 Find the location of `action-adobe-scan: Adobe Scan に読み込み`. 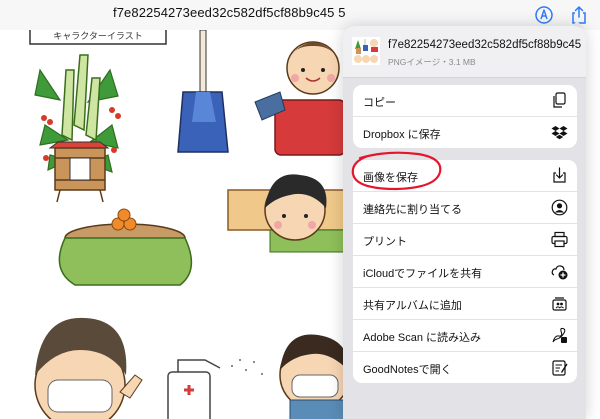

action-adobe-scan: Adobe Scan に読み込み is located at coordinates (465, 336).